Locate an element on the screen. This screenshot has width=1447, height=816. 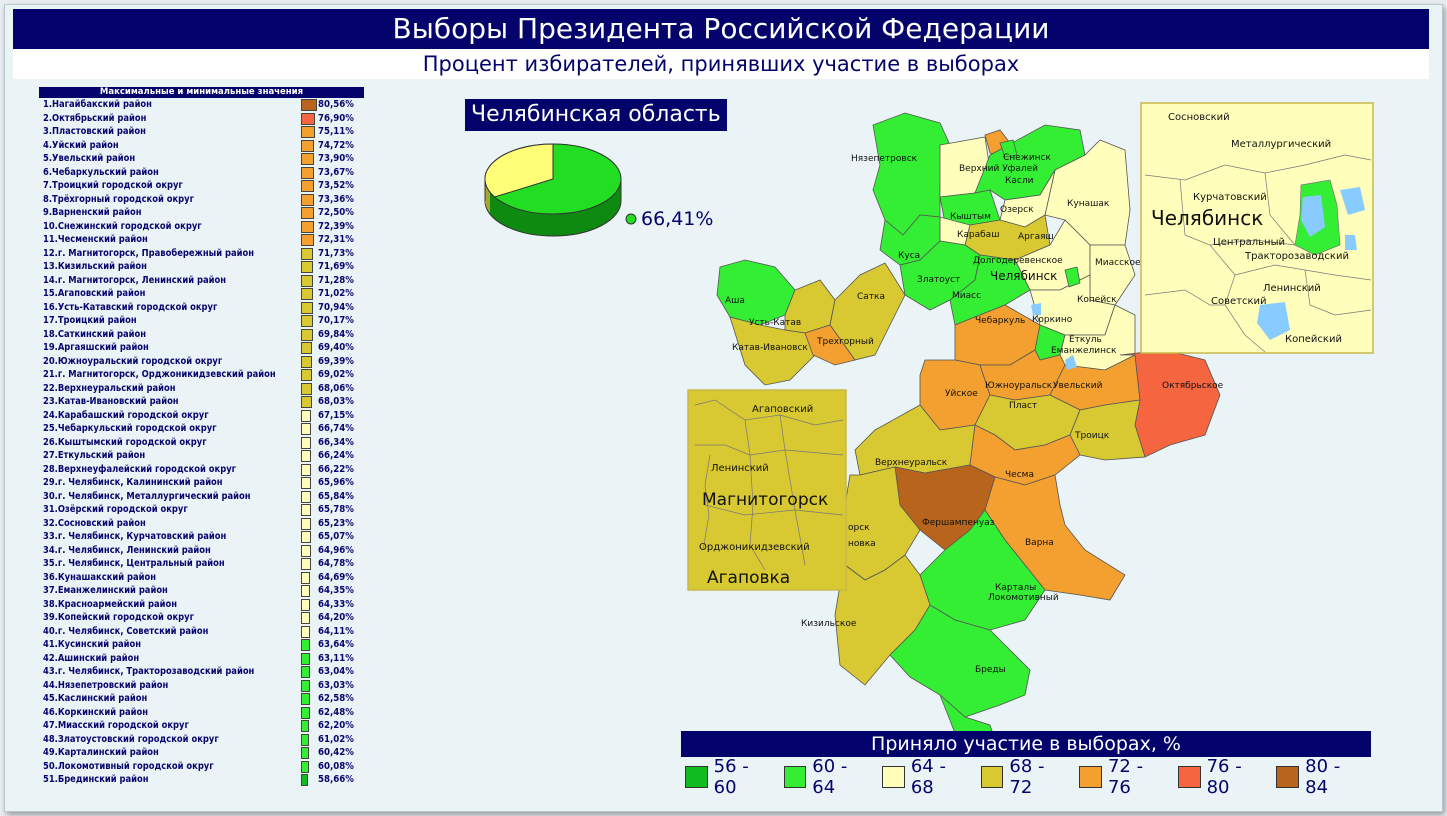
ranking-label: 27.Еткульский район is located at coordinates (94, 455).